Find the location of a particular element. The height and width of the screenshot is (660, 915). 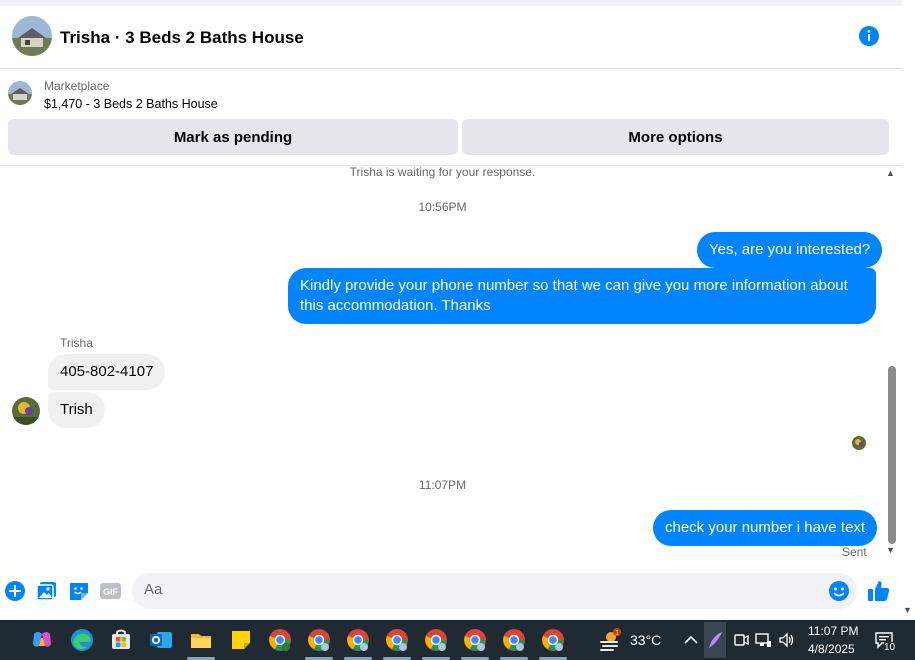

file-explorer-icon is located at coordinates (201, 640).